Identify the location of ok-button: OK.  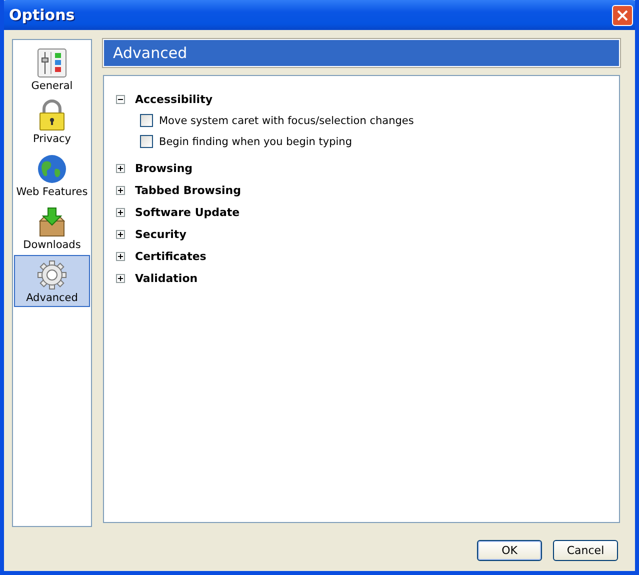
(509, 550).